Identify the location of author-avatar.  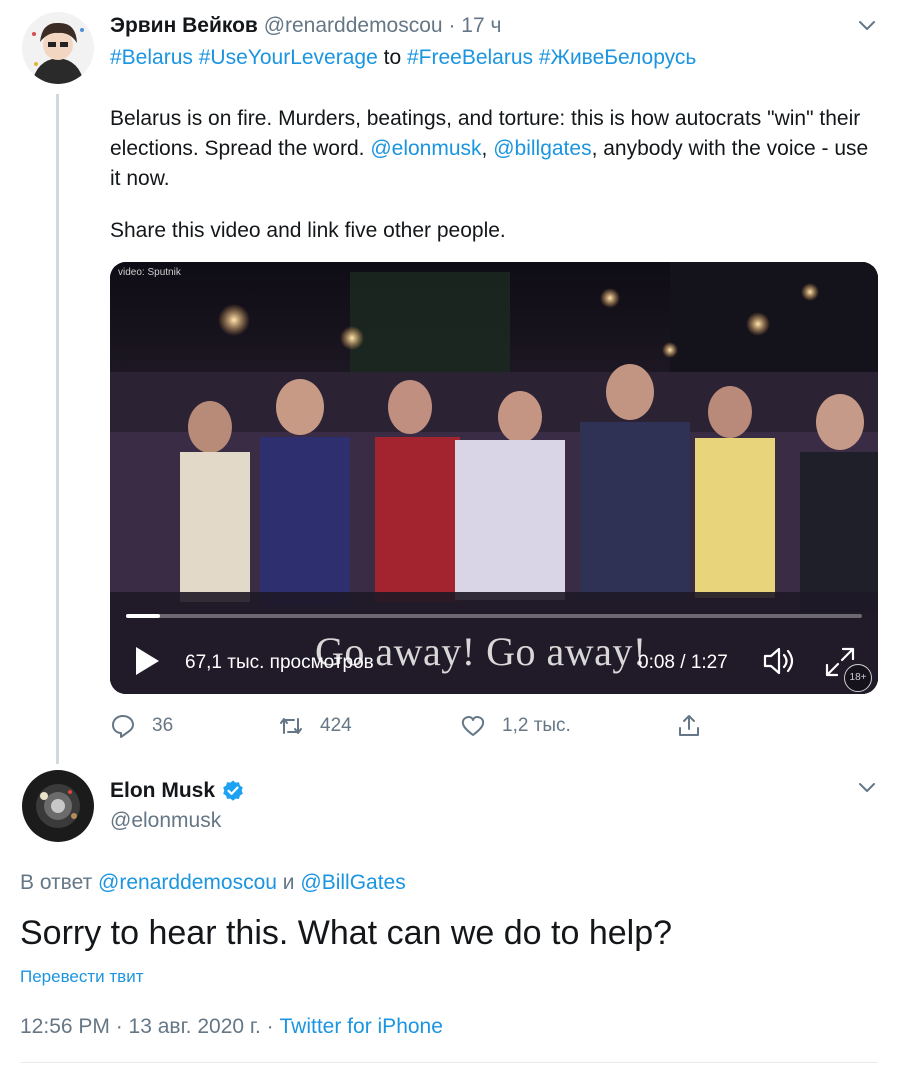
(58, 48).